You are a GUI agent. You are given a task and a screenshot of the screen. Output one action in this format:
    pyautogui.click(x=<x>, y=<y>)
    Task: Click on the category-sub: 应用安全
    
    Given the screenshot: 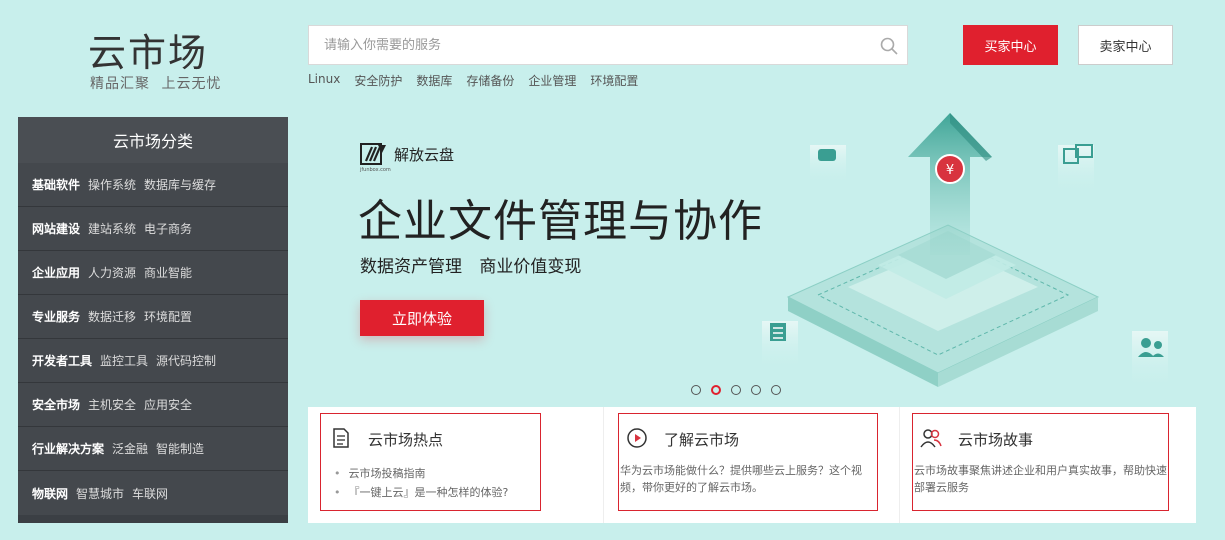 What is the action you would take?
    pyautogui.click(x=168, y=404)
    